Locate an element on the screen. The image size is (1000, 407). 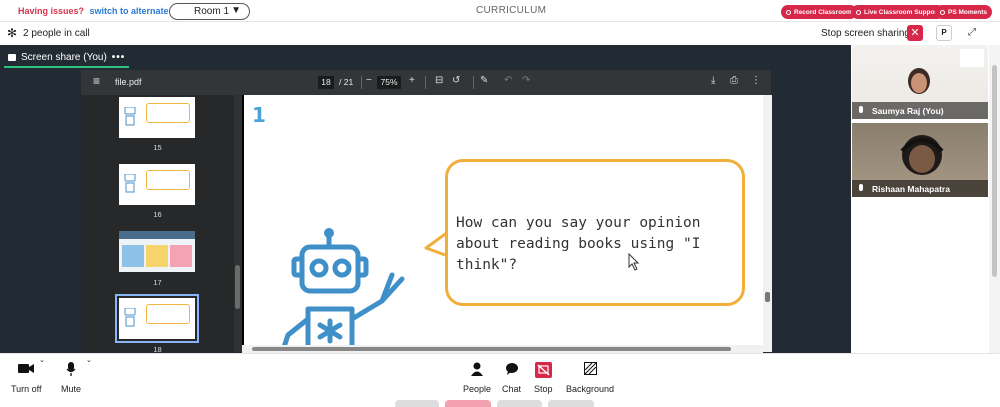
thumbnail-number: 17 is located at coordinates (157, 282).